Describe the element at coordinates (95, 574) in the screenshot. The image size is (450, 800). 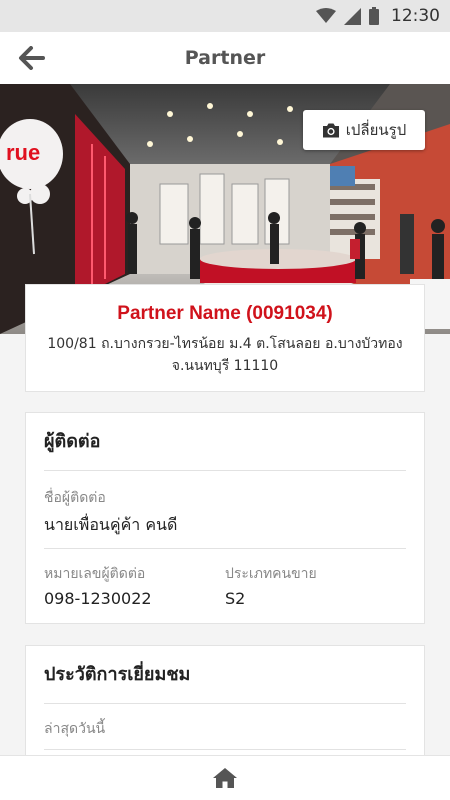
I see `contact-phone-label: หมายเลขผู้ติดต่อ` at that location.